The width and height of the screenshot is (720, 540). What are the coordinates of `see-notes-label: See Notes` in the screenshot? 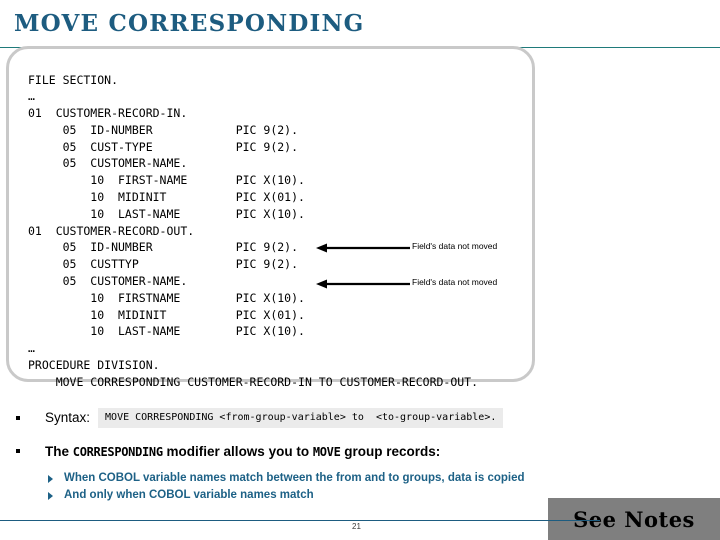 It's located at (634, 519).